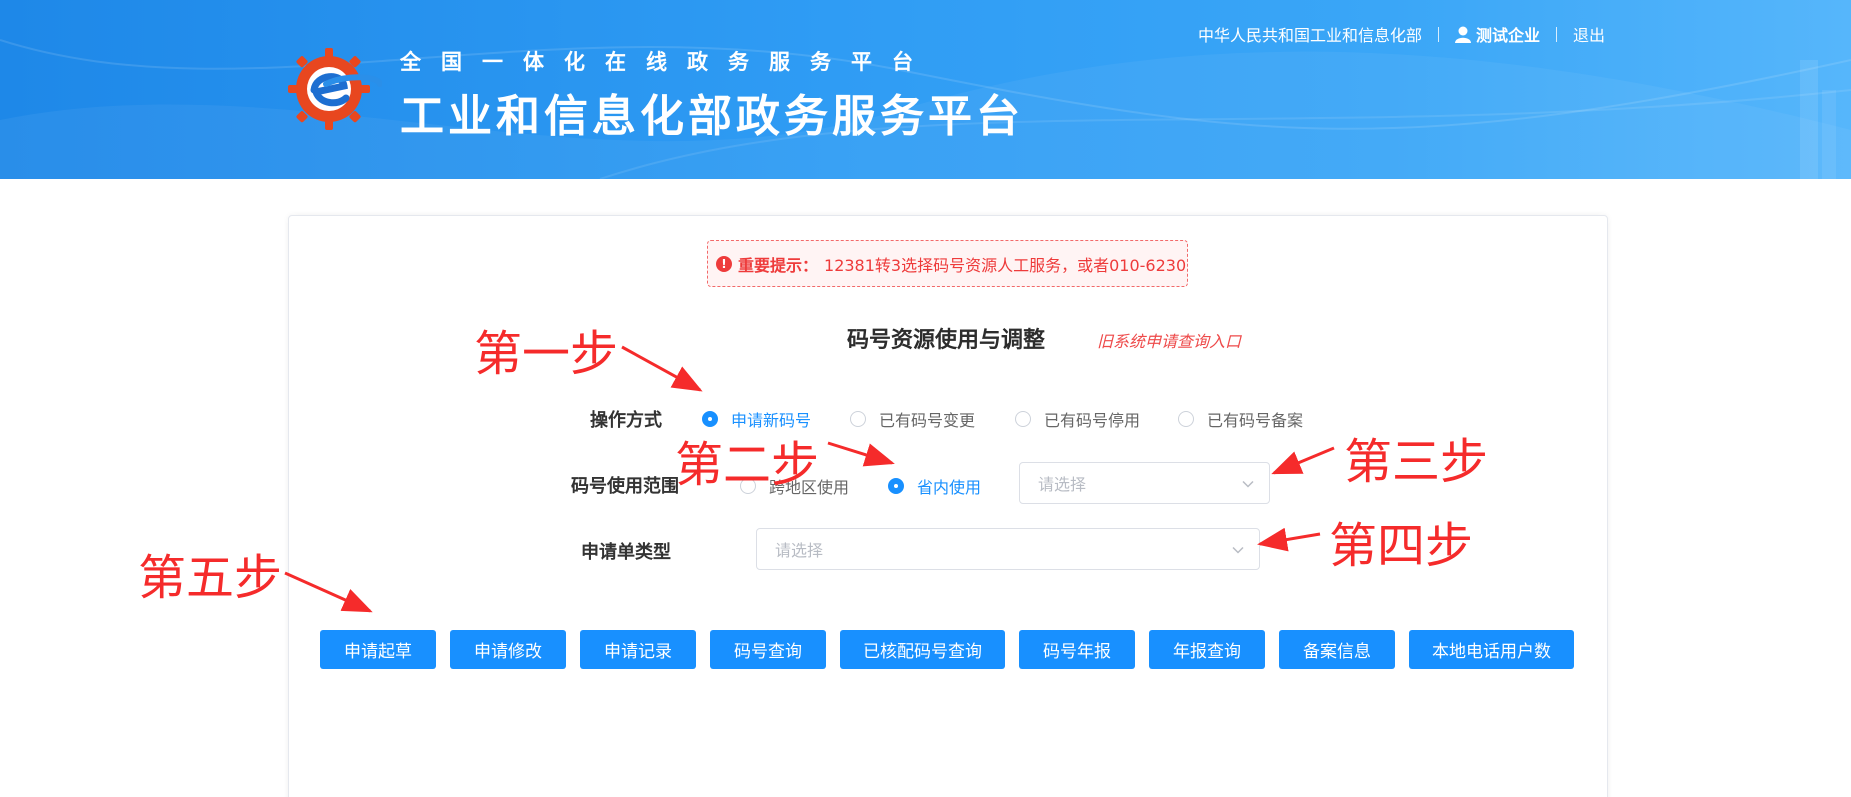  Describe the element at coordinates (1092, 420) in the screenshot. I see `radio-label: 已有码号停用` at that location.